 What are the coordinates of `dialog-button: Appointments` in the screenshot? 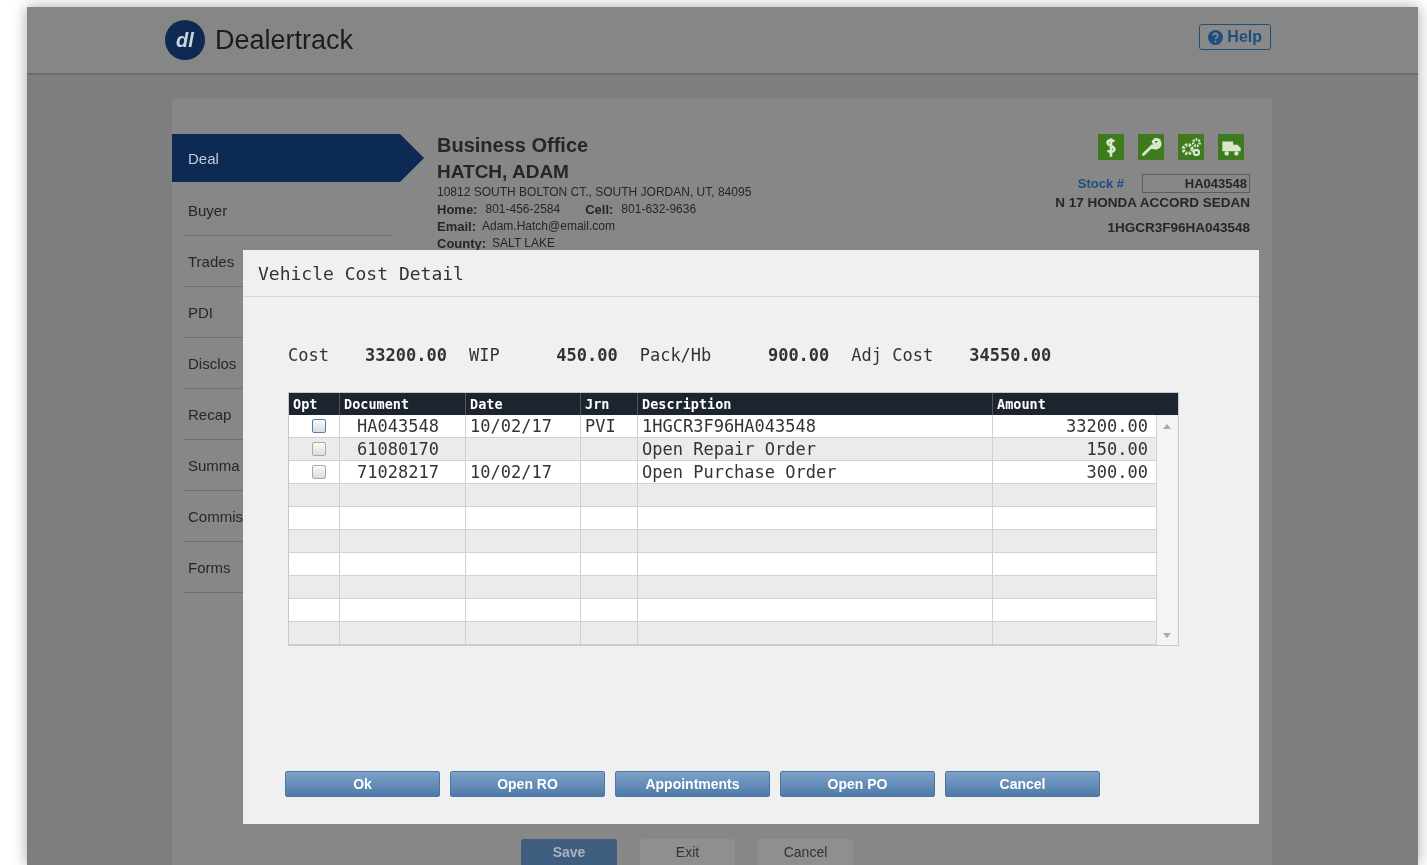 It's located at (692, 784).